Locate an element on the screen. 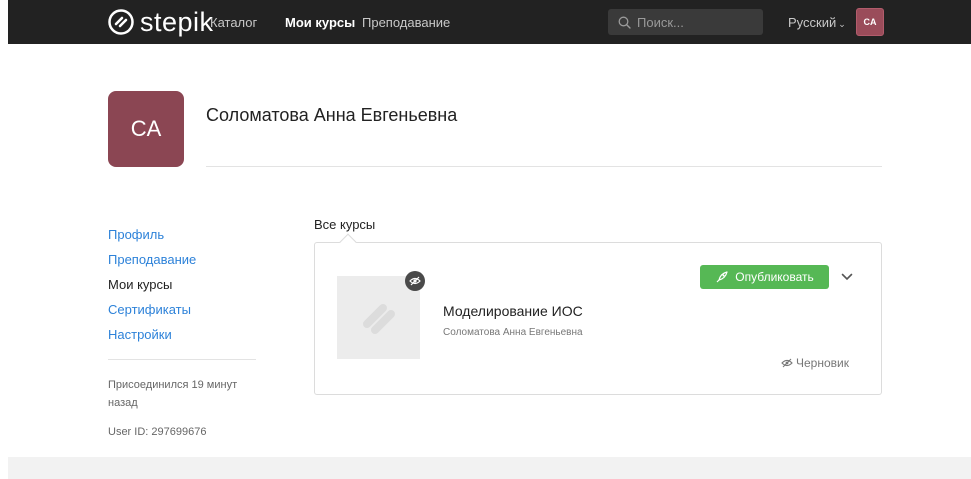 Image resolution: width=971 pixels, height=479 pixels. sidebar-item-profile: Профиль is located at coordinates (152, 234).